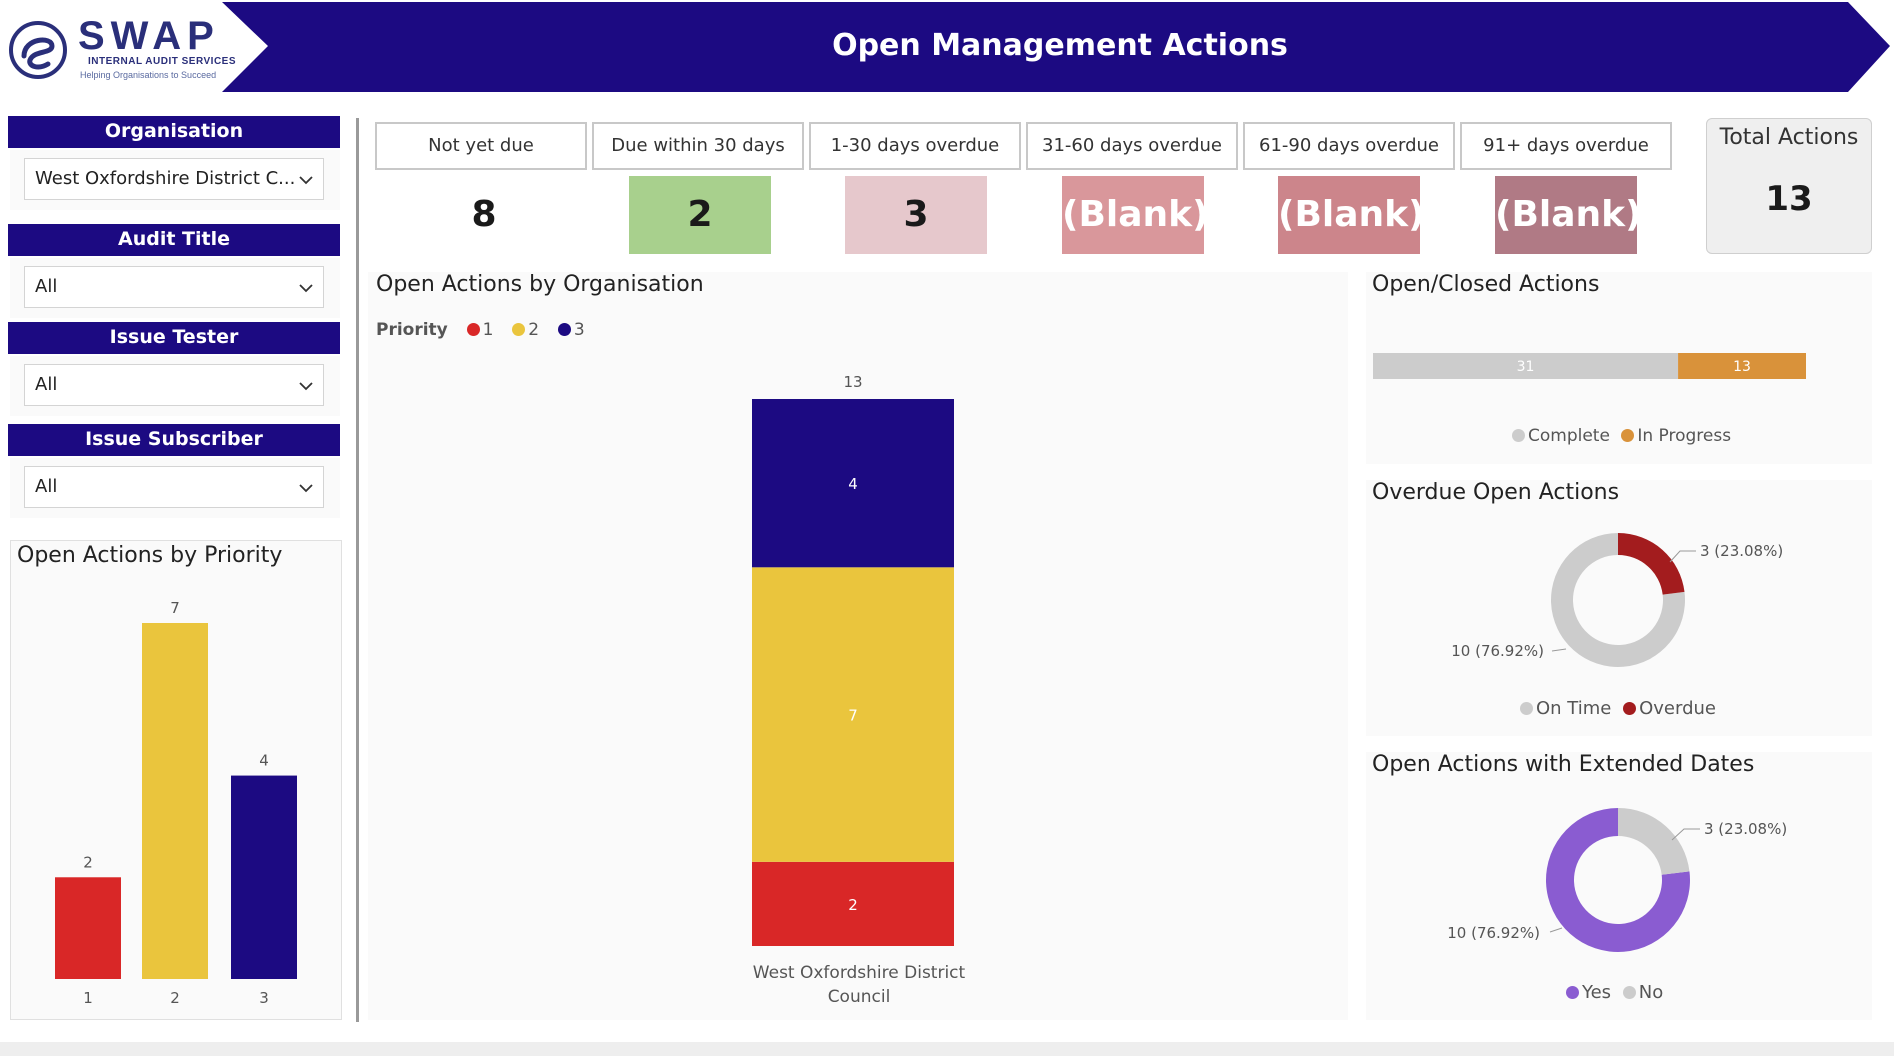 Image resolution: width=1894 pixels, height=1056 pixels. I want to click on legend-label-overdue: Overdue, so click(1677, 708).